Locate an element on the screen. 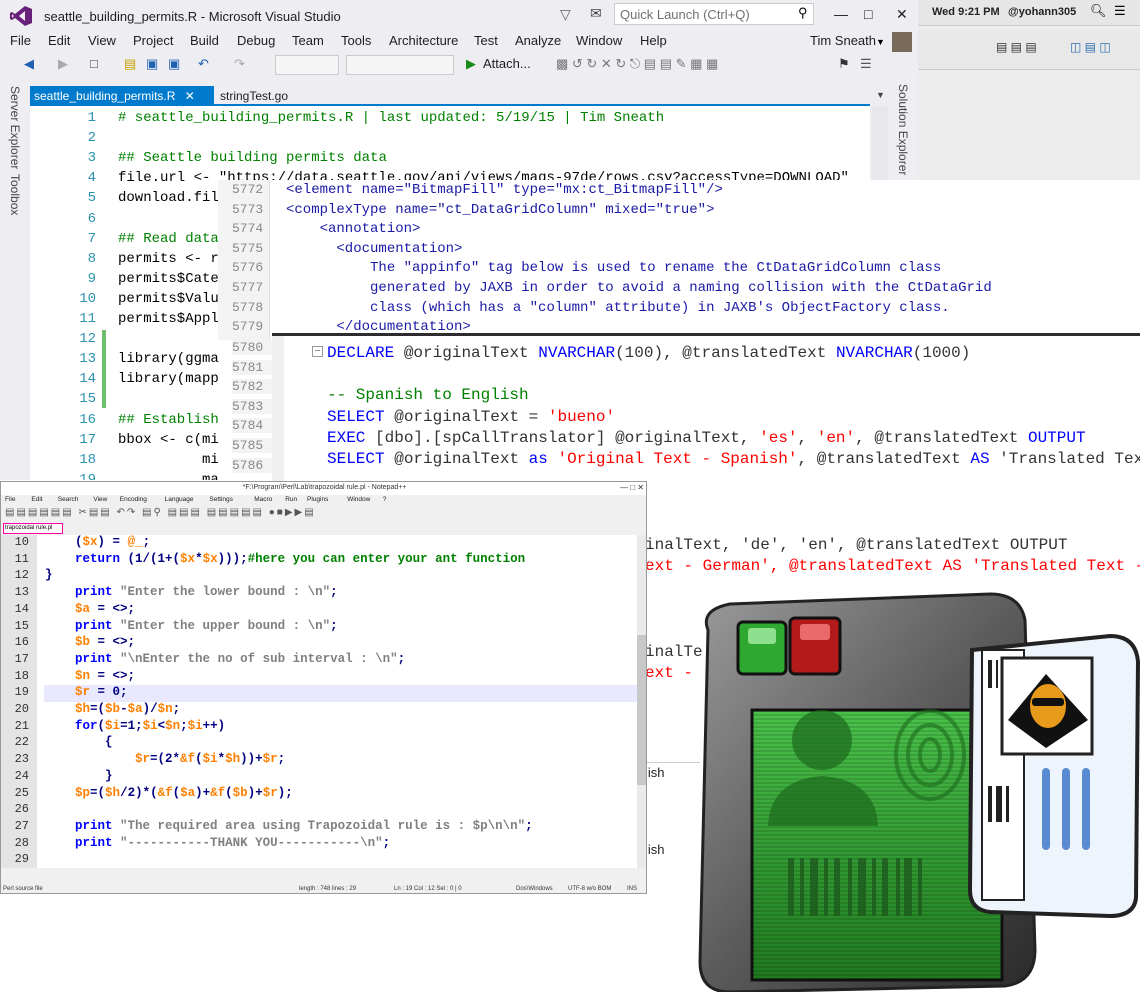 The height and width of the screenshot is (992, 1140). tab-string-test: stringTest.go is located at coordinates (254, 96).